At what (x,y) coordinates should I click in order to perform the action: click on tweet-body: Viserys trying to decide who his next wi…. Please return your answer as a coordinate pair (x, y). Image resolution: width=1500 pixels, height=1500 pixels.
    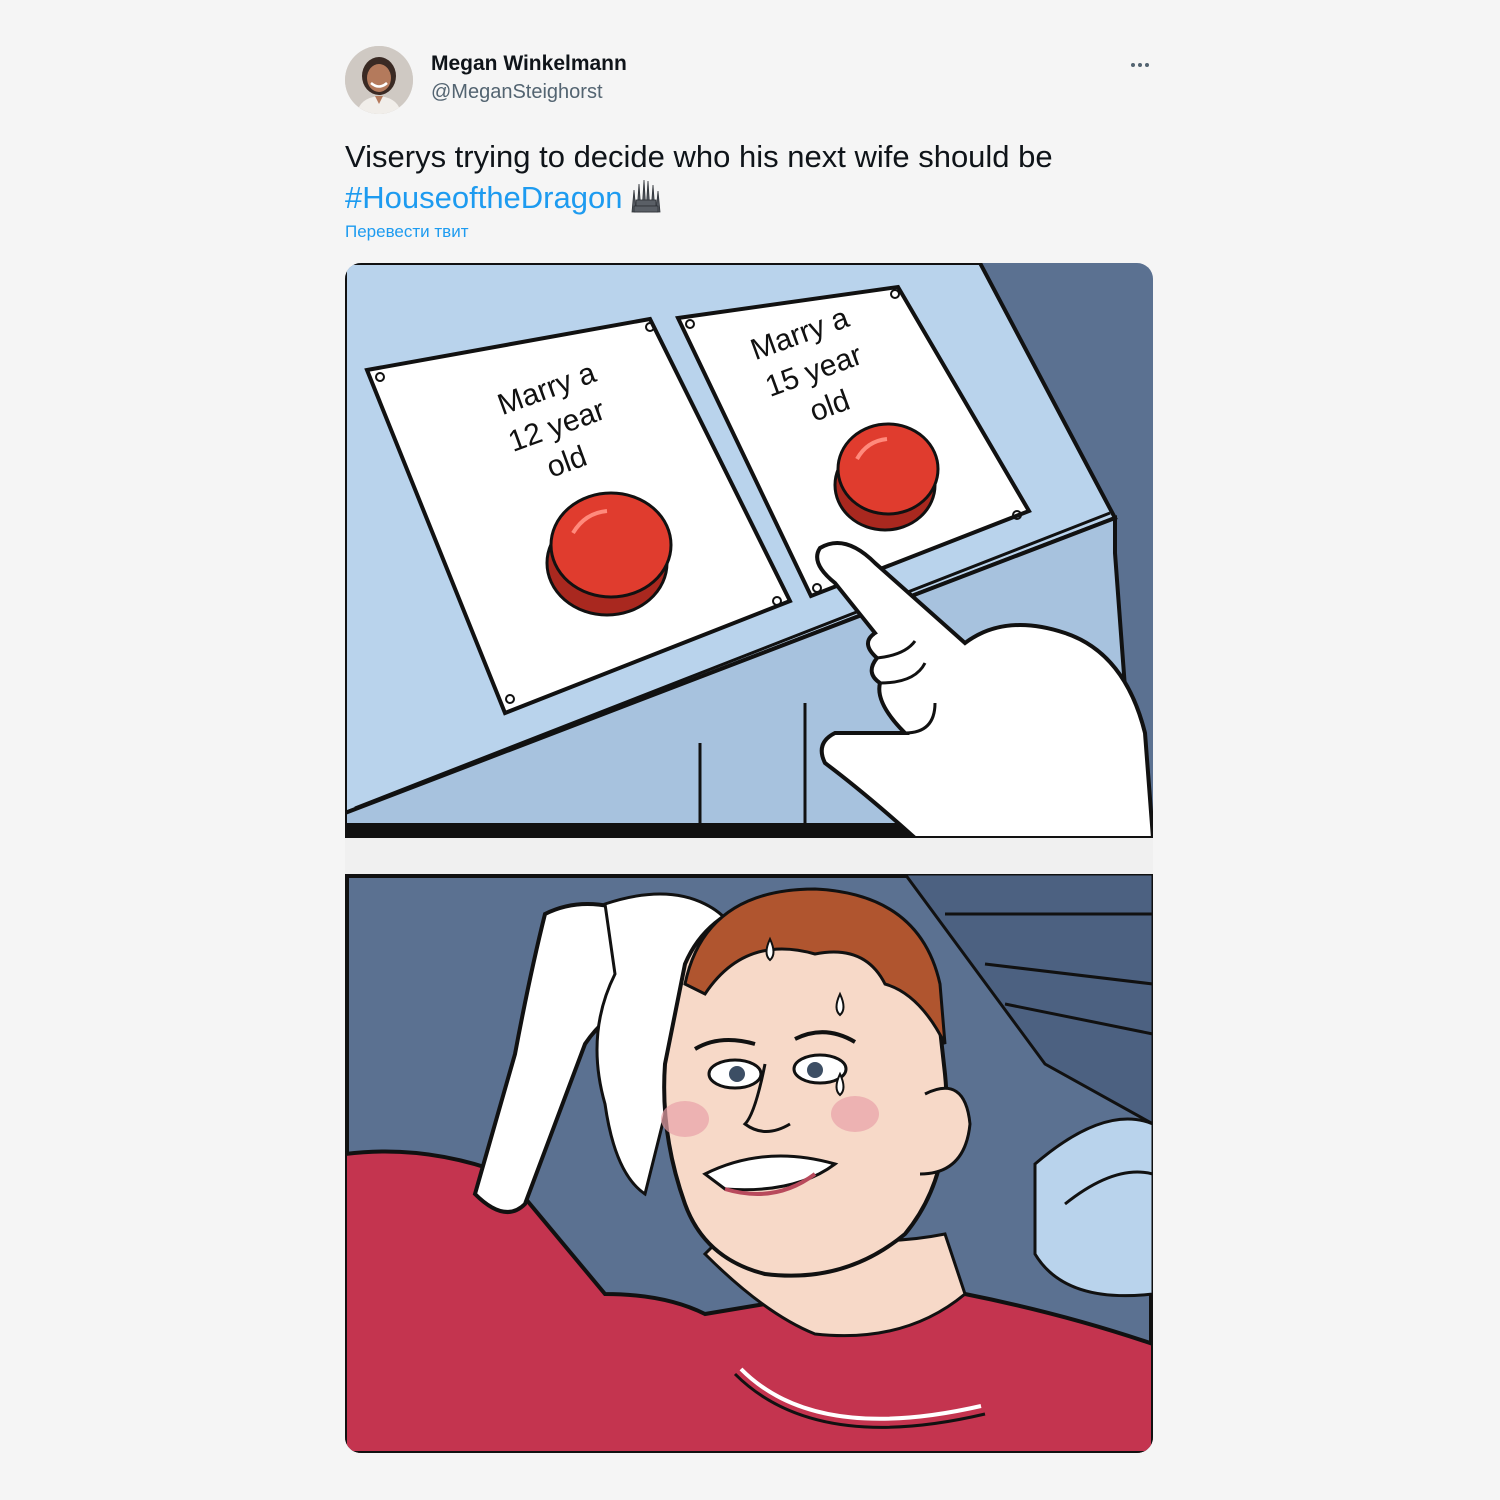
    Looking at the image, I should click on (699, 156).